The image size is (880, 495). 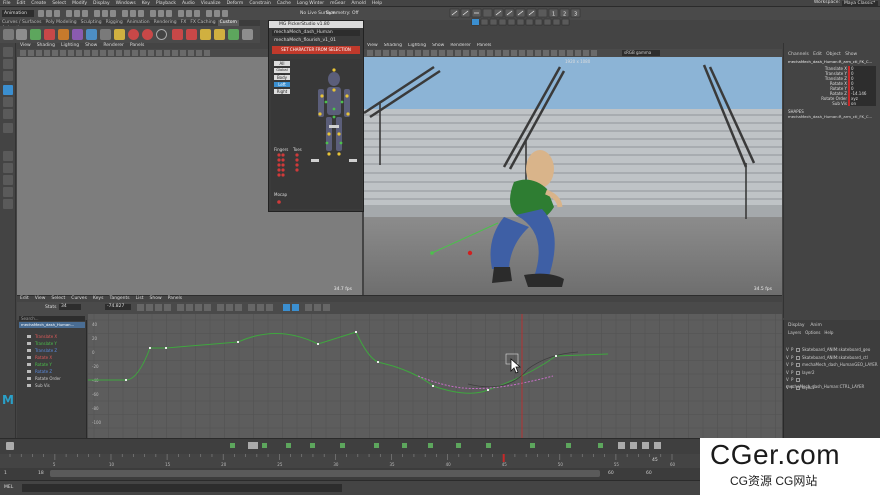 I want to click on menu-key: Key, so click(x=146, y=3).